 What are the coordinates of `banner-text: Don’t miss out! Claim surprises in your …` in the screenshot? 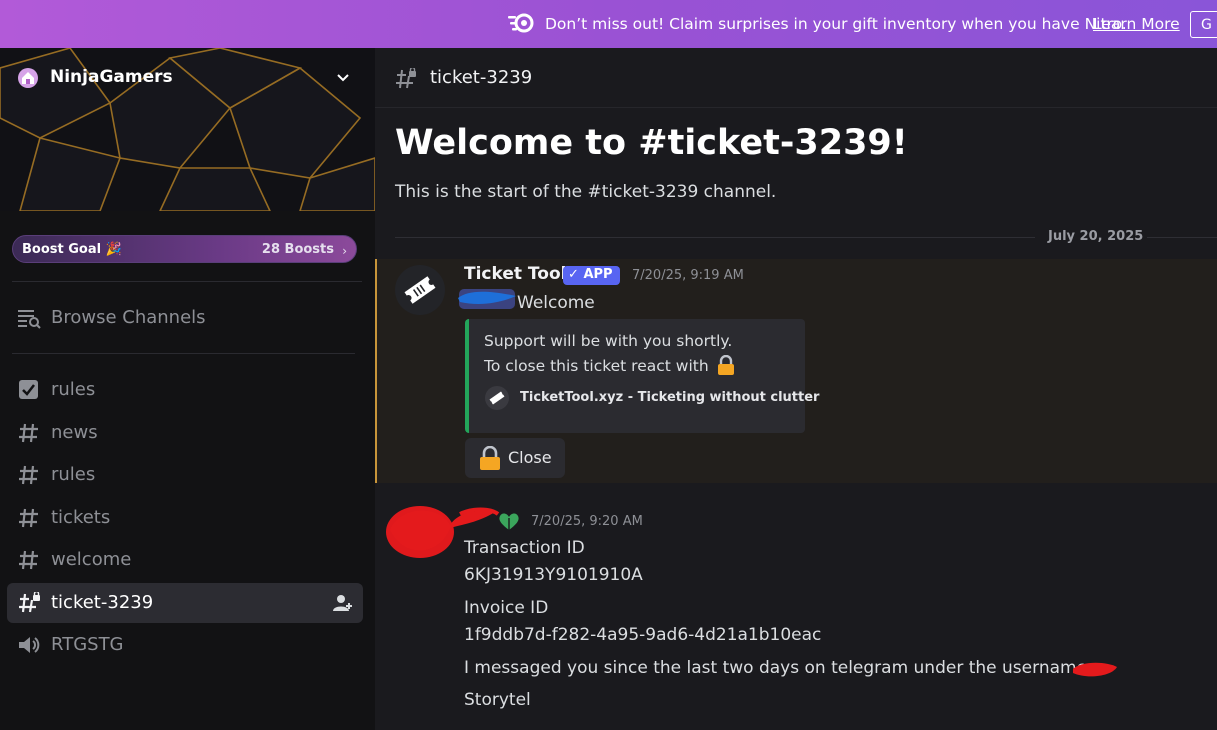 It's located at (836, 24).